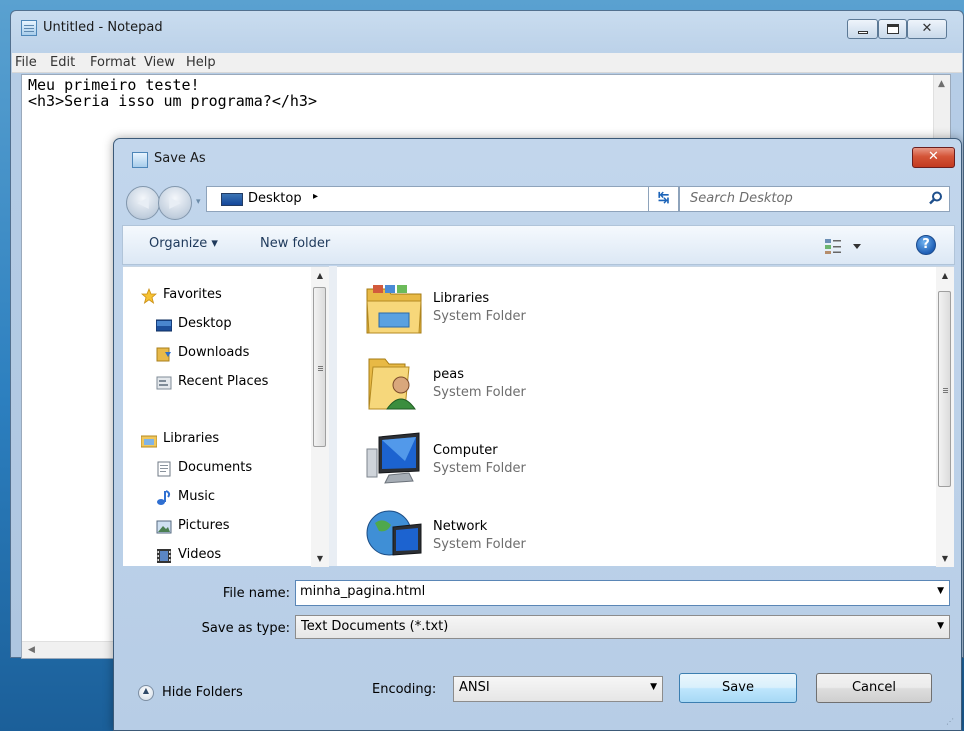  What do you see at coordinates (172, 101) in the screenshot?
I see `text-line: <h3>Seria isso um programa?</h3>` at bounding box center [172, 101].